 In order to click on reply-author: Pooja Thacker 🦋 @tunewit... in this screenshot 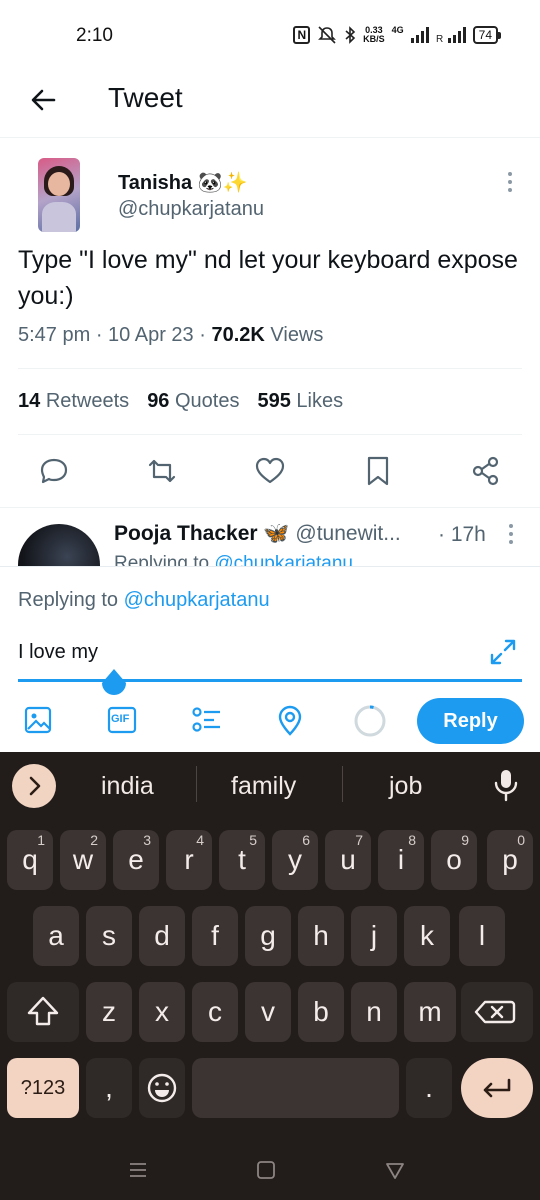, I will do `click(257, 533)`.